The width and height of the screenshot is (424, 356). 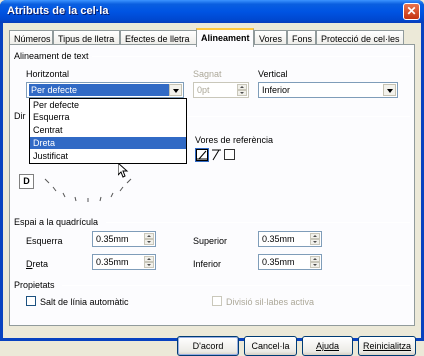 I want to click on reference-edge-top-button, so click(x=216, y=155).